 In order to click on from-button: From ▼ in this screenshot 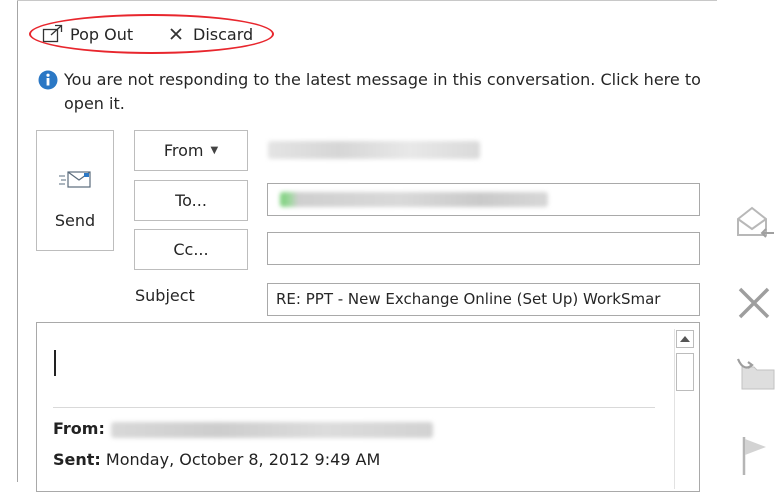, I will do `click(191, 150)`.